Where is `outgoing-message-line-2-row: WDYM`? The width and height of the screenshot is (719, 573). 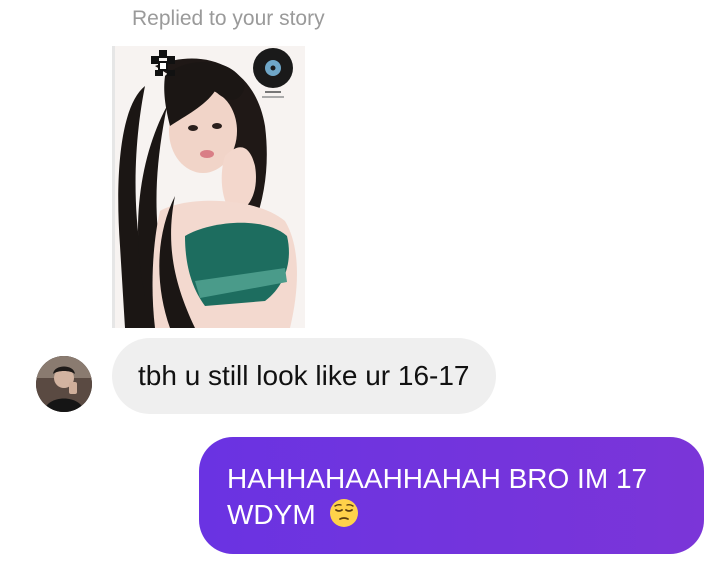
outgoing-message-line-2-row: WDYM is located at coordinates (451, 517).